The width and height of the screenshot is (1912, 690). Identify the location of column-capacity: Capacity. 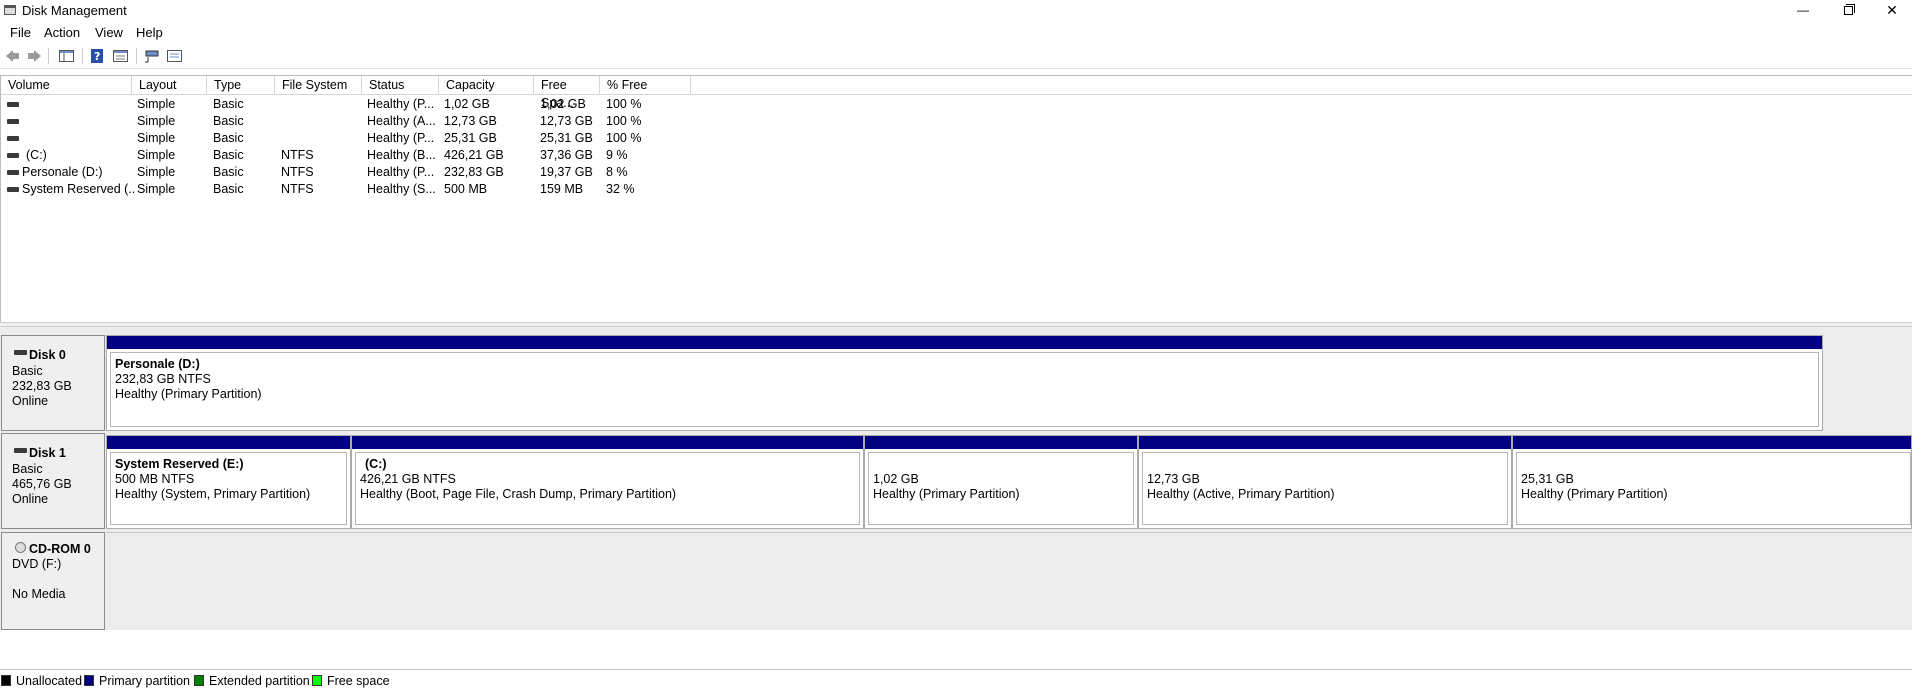
(486, 85).